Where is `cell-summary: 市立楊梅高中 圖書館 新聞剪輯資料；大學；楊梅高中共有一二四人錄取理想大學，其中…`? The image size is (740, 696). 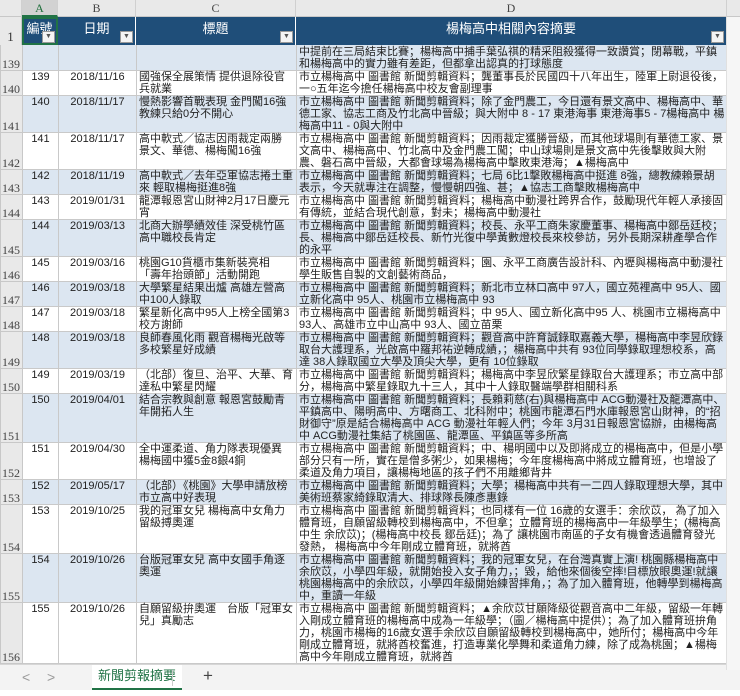
cell-summary: 市立楊梅高中 圖書館 新聞剪輯資料；大學；楊梅高中共有一二四人錄取理想大學，其中… is located at coordinates (512, 492).